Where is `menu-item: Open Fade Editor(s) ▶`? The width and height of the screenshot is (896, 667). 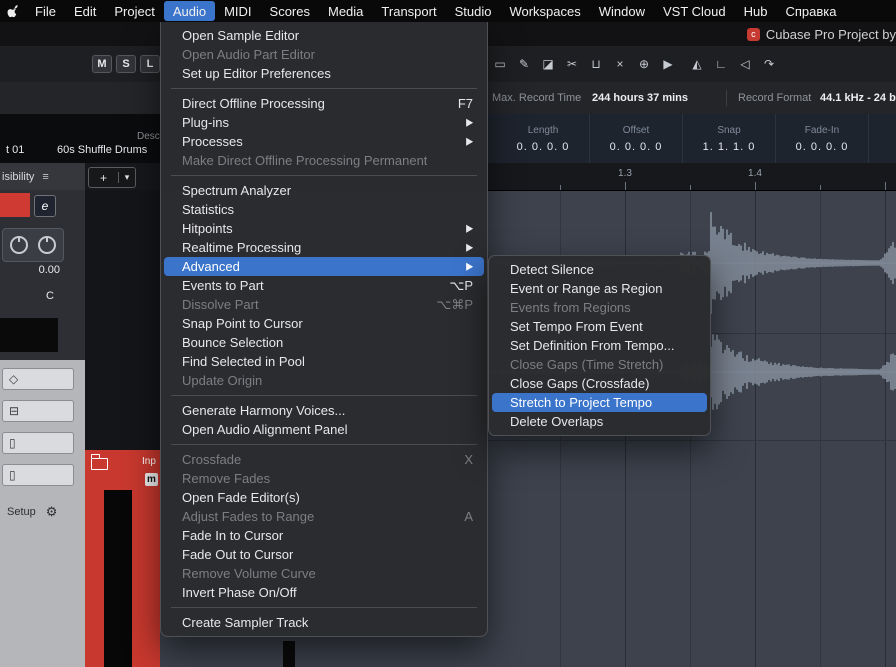 menu-item: Open Fade Editor(s) ▶ is located at coordinates (324, 497).